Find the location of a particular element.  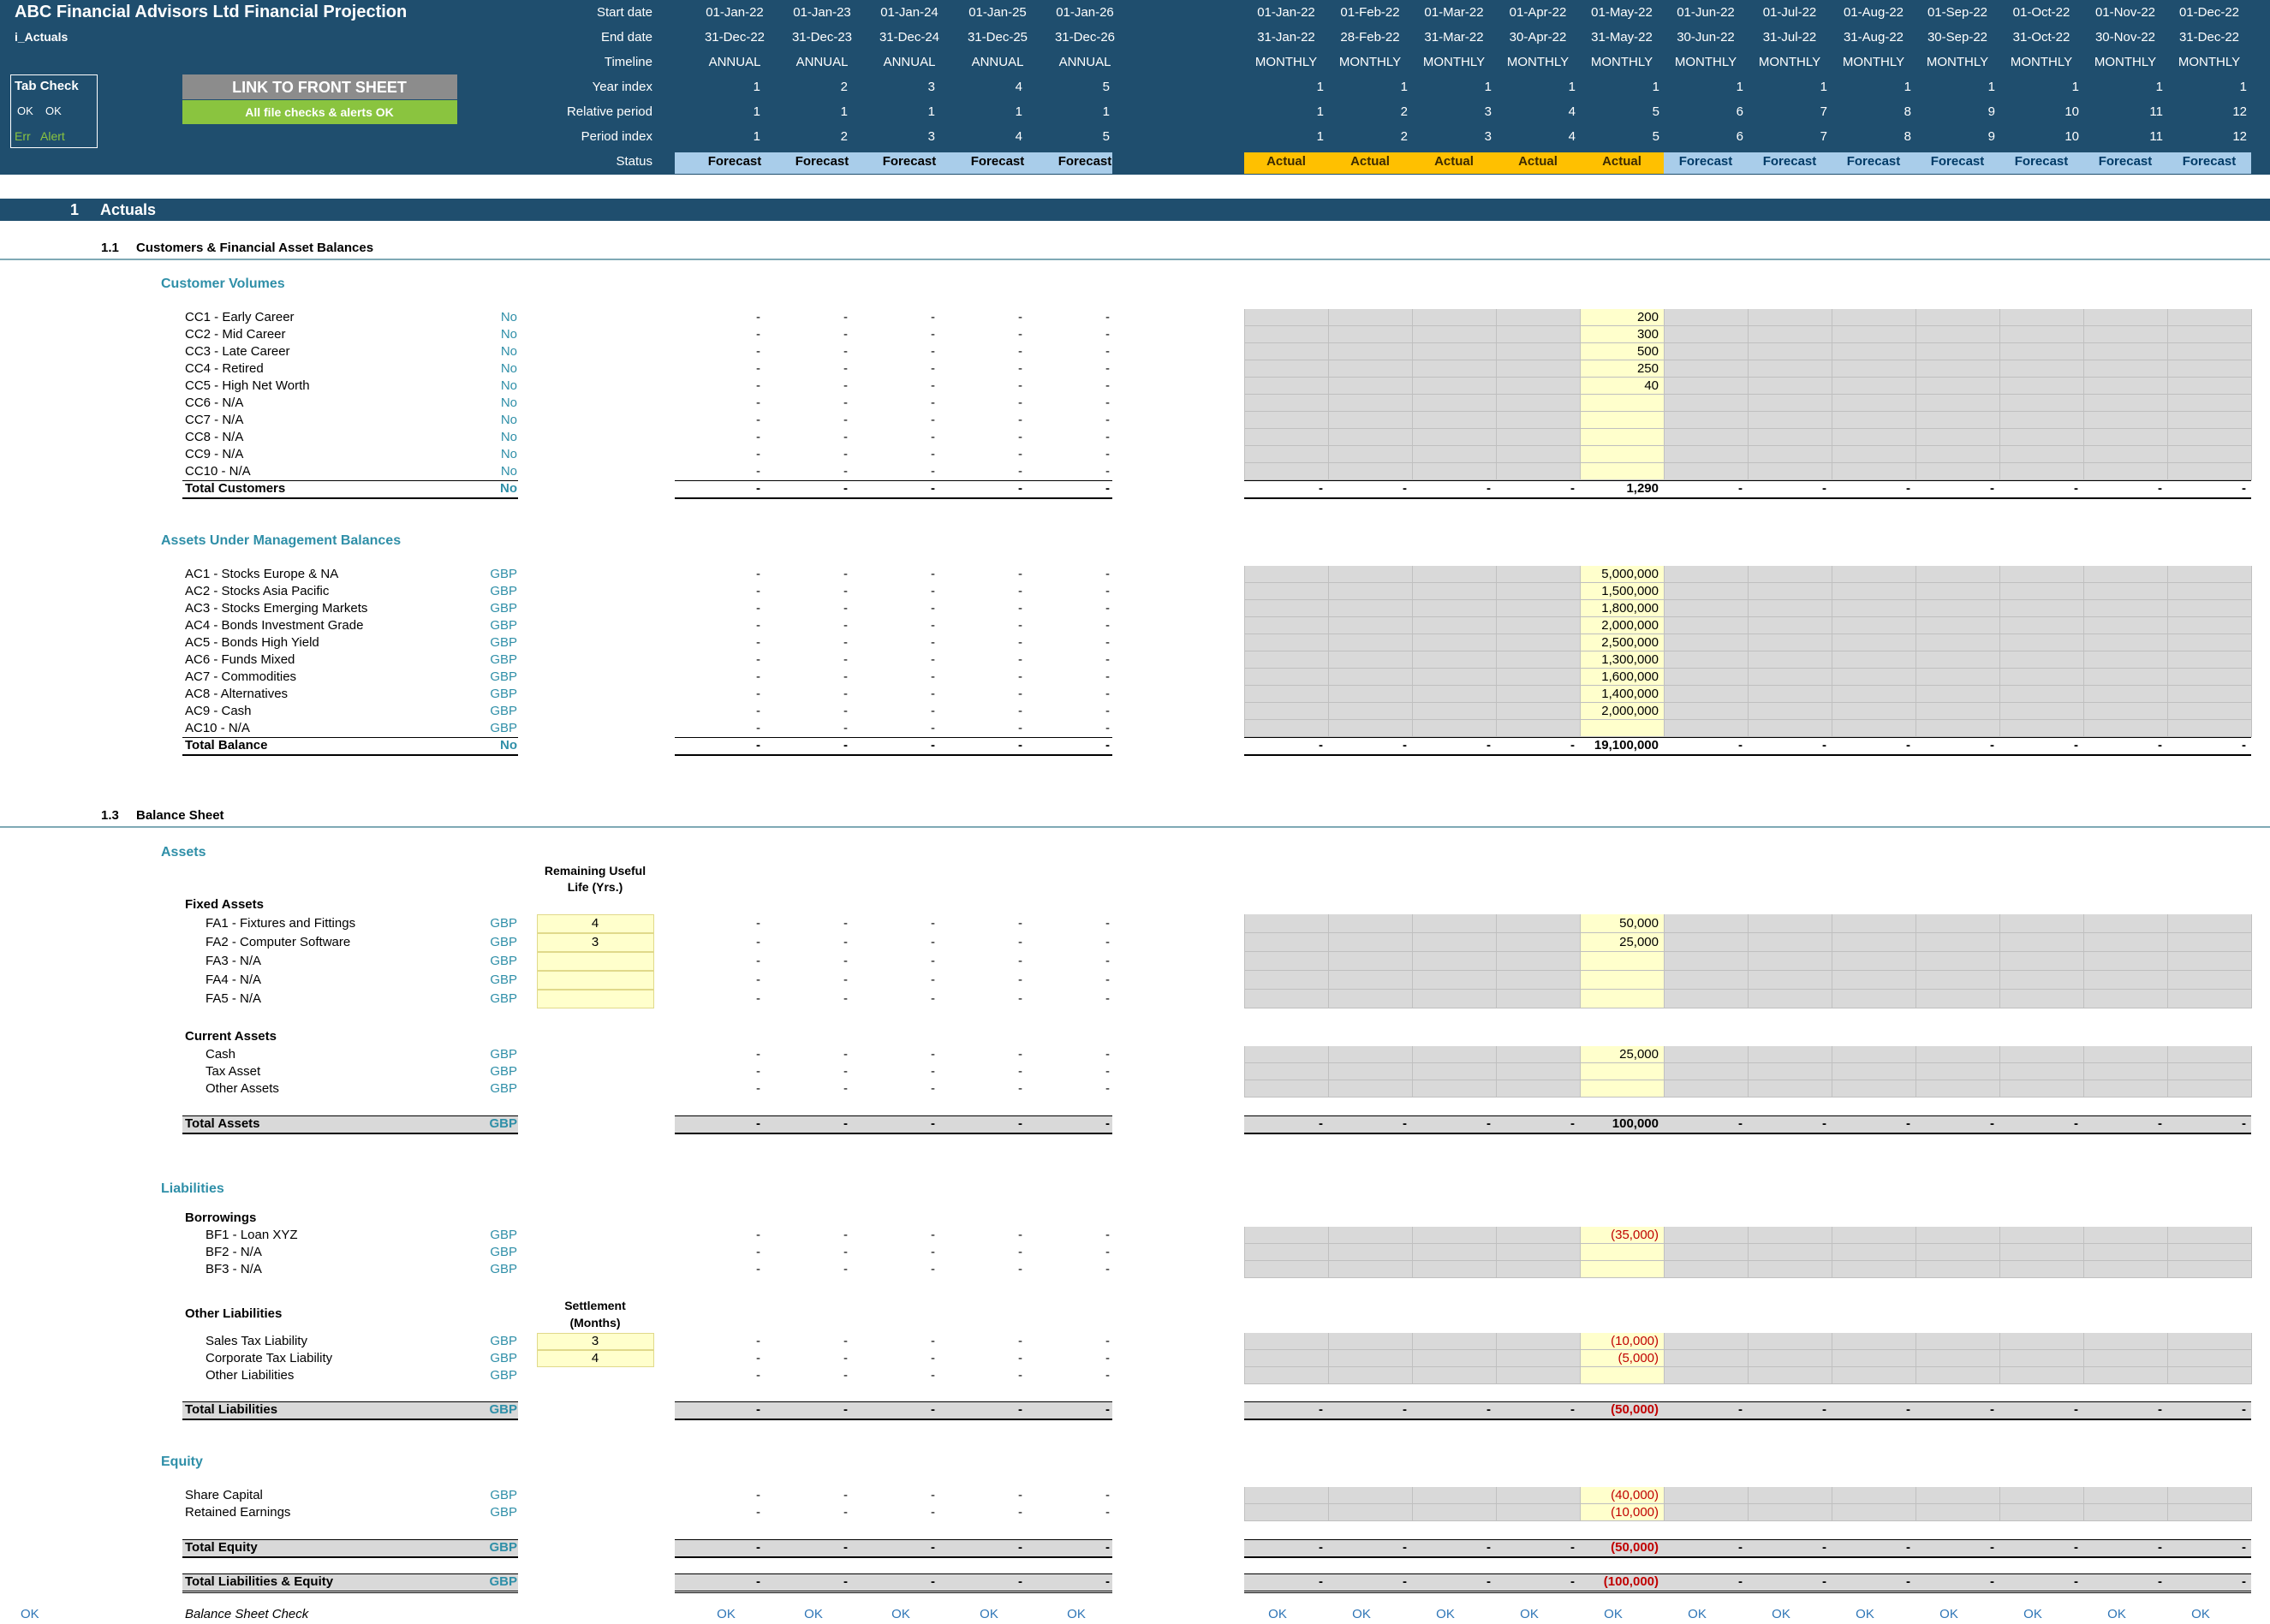

total-input-value: (50,000) is located at coordinates (1635, 1547).